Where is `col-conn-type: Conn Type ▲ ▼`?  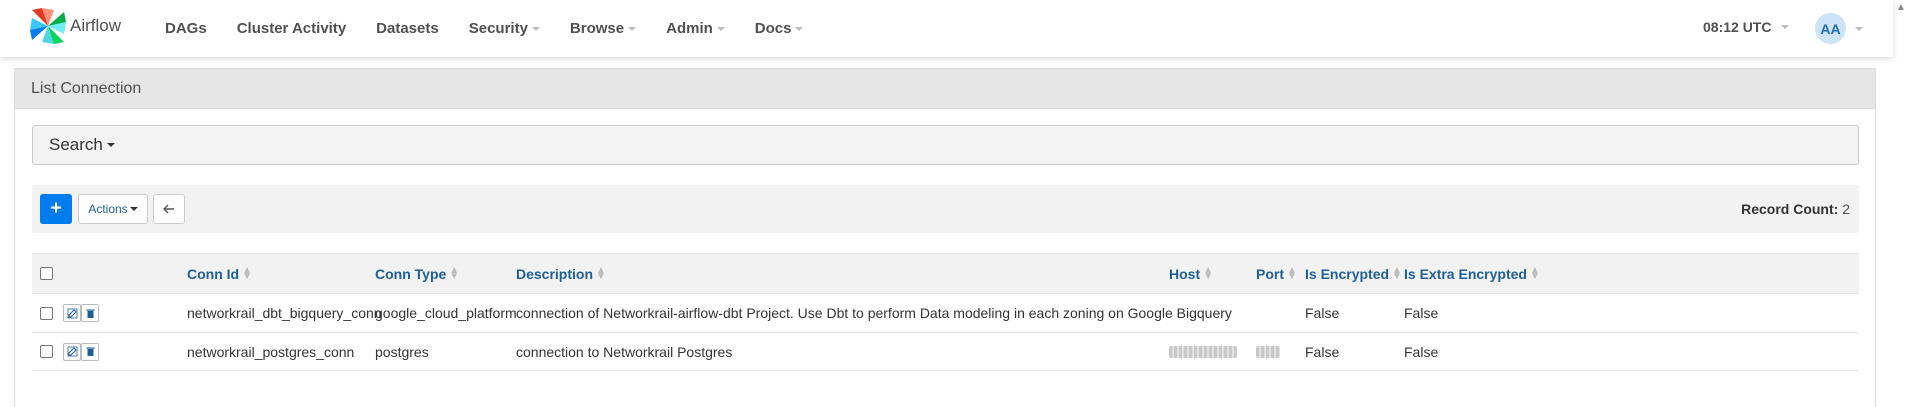
col-conn-type: Conn Type ▲ ▼ is located at coordinates (417, 273).